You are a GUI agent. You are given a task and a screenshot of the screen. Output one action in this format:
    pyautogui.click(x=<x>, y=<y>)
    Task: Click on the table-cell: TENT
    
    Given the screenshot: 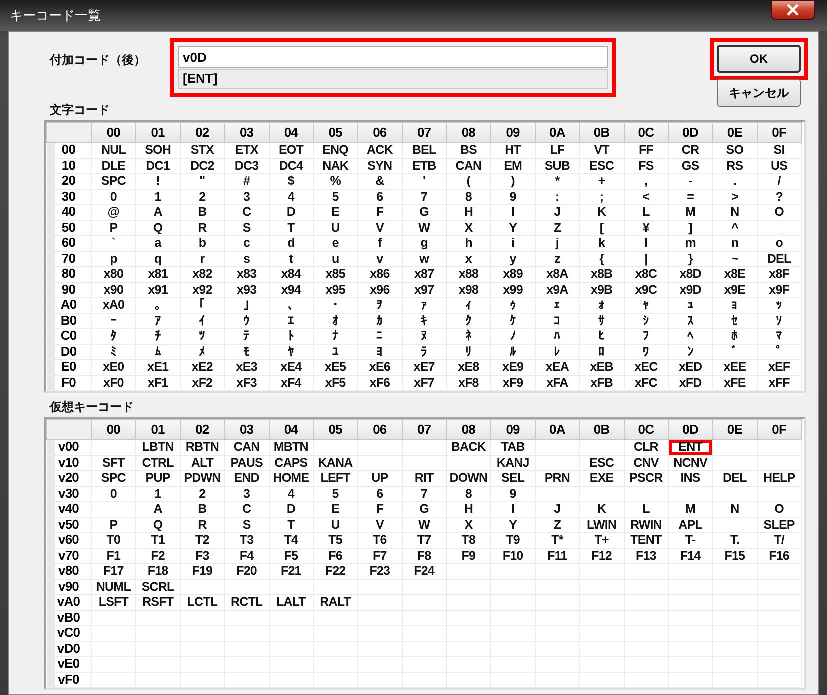 What is the action you would take?
    pyautogui.click(x=646, y=540)
    